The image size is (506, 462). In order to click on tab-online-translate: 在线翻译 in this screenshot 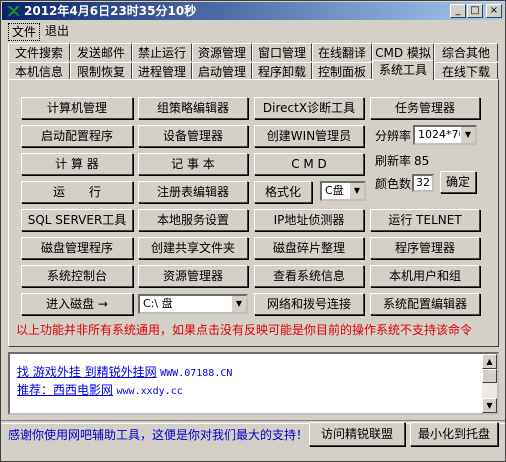, I will do `click(342, 52)`.